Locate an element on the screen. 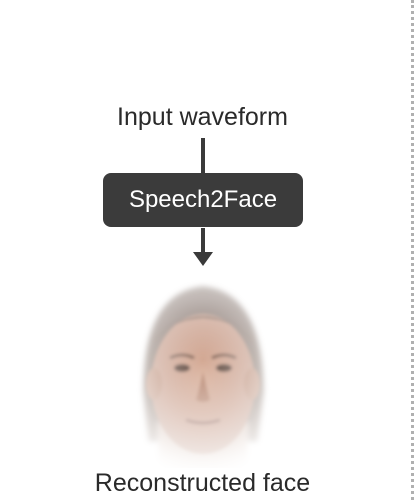 Image resolution: width=417 pixels, height=500 pixels. arrow-down-icon is located at coordinates (203, 259).